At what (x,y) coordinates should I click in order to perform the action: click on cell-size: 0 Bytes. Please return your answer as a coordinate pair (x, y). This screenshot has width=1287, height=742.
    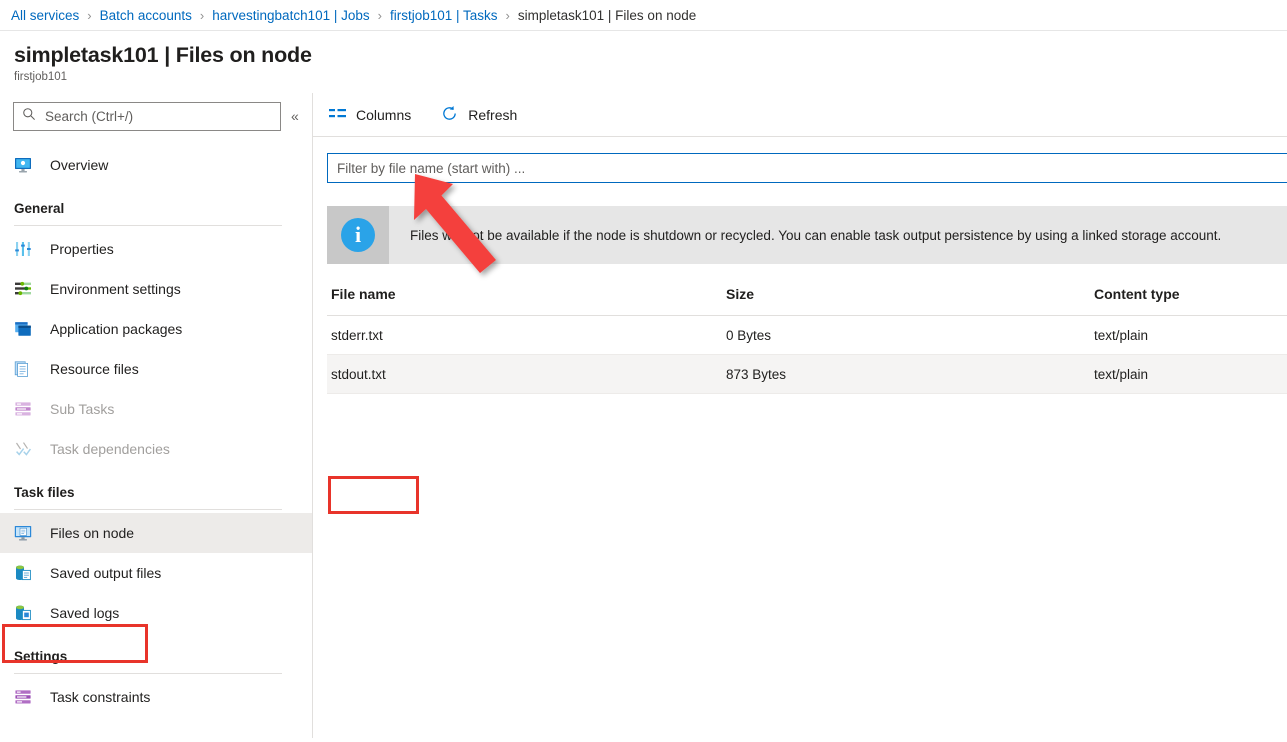
    Looking at the image, I should click on (906, 335).